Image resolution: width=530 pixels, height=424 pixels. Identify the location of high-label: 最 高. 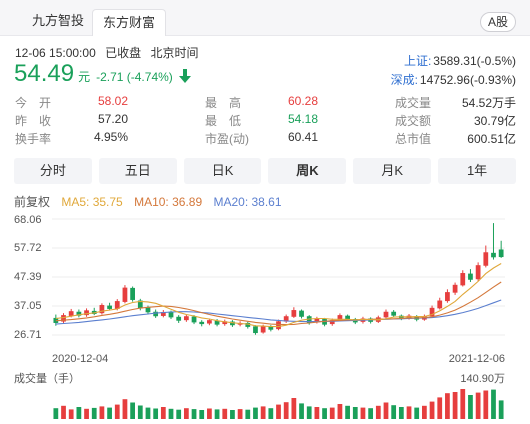
(223, 103).